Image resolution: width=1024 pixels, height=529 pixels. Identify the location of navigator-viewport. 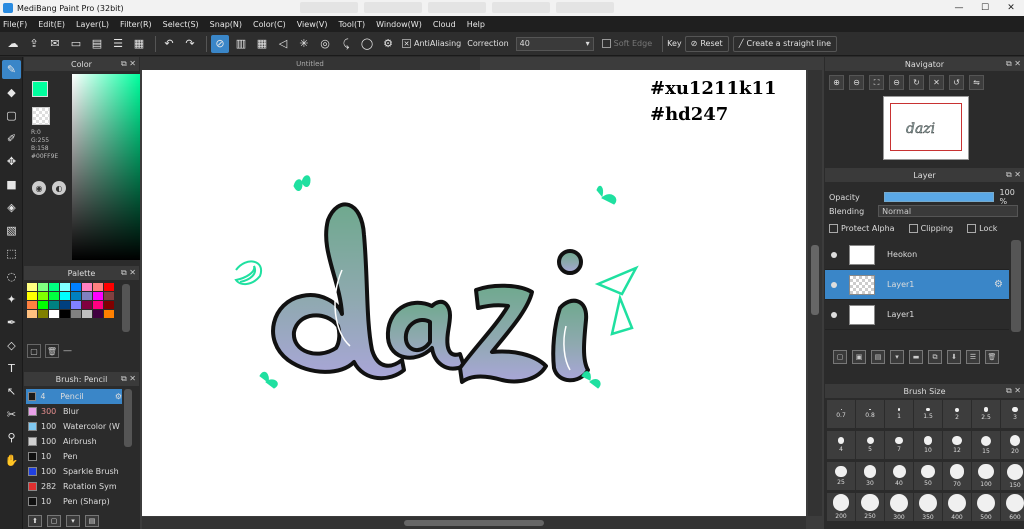
(926, 127).